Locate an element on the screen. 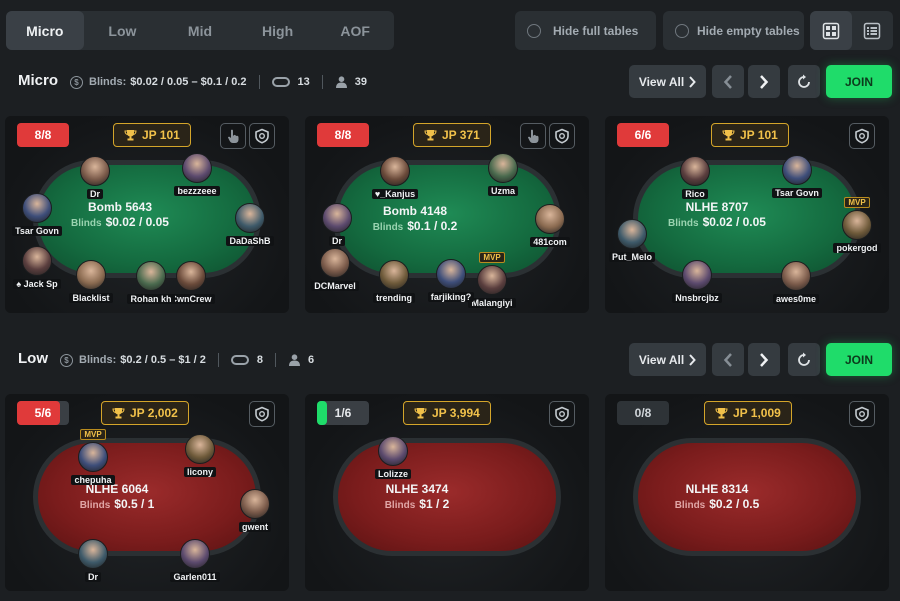  player-name: farjiking? is located at coordinates (451, 297).